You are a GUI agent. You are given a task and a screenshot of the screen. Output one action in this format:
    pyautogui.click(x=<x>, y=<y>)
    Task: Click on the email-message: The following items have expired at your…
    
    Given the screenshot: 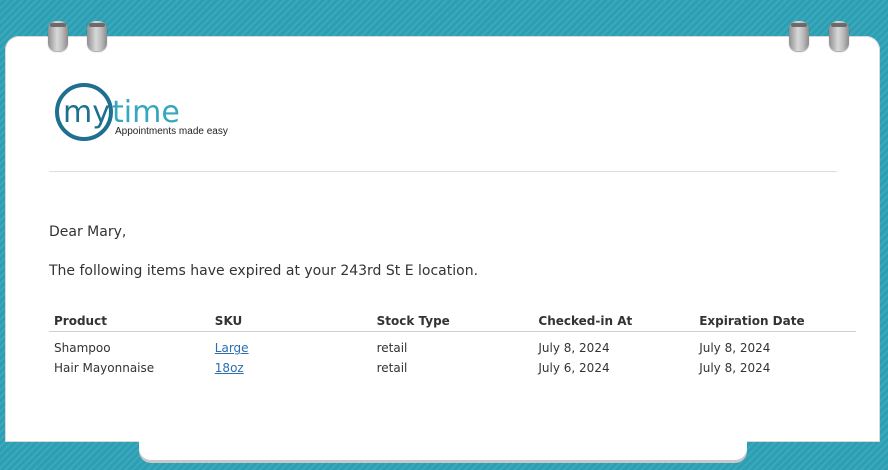 What is the action you would take?
    pyautogui.click(x=264, y=271)
    